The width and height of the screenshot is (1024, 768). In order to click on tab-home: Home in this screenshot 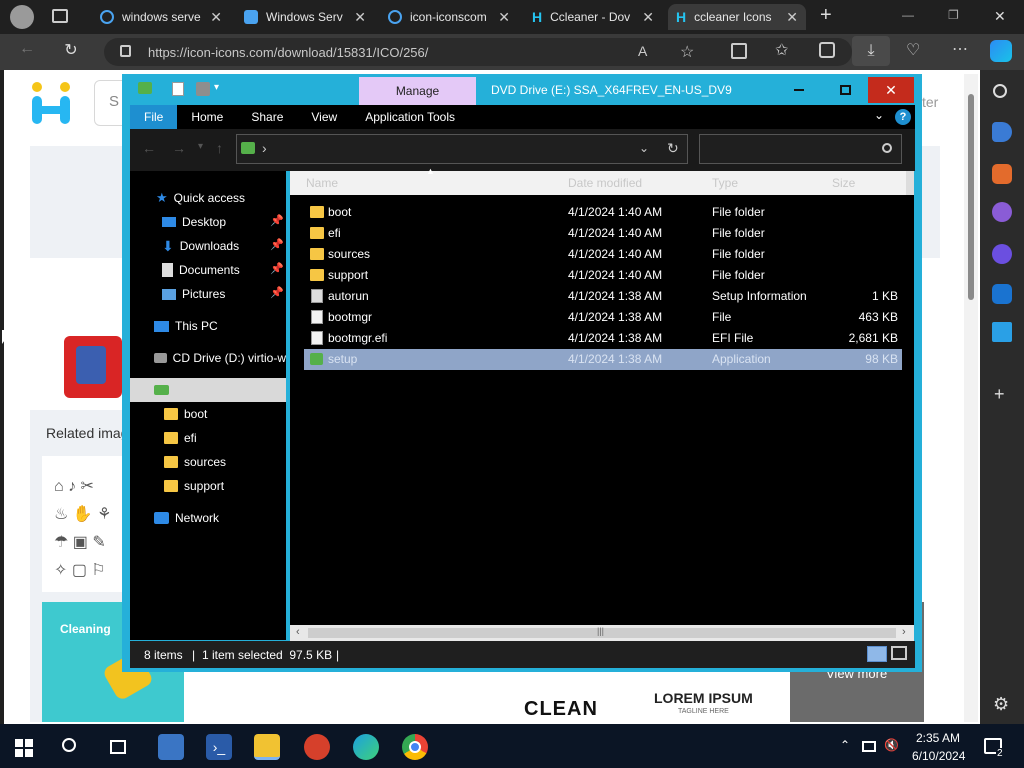, I will do `click(207, 117)`.